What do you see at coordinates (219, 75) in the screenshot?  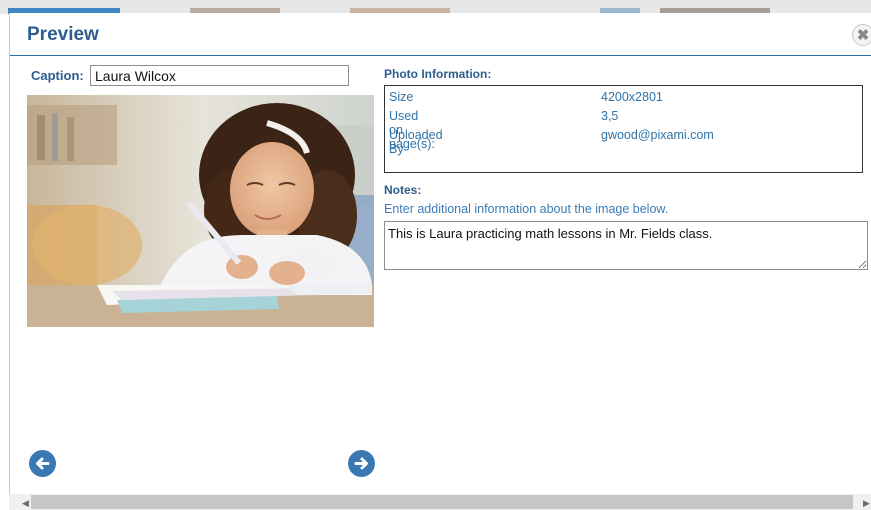 I see `caption-input` at bounding box center [219, 75].